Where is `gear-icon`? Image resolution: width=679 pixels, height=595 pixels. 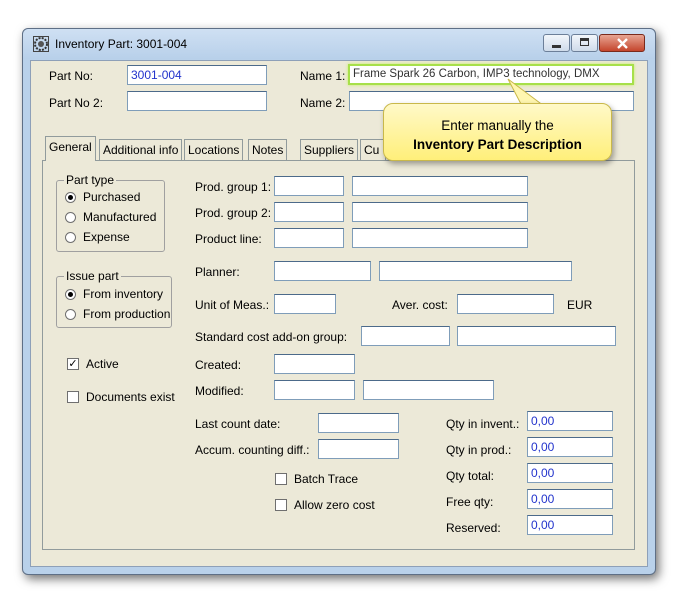 gear-icon is located at coordinates (41, 44).